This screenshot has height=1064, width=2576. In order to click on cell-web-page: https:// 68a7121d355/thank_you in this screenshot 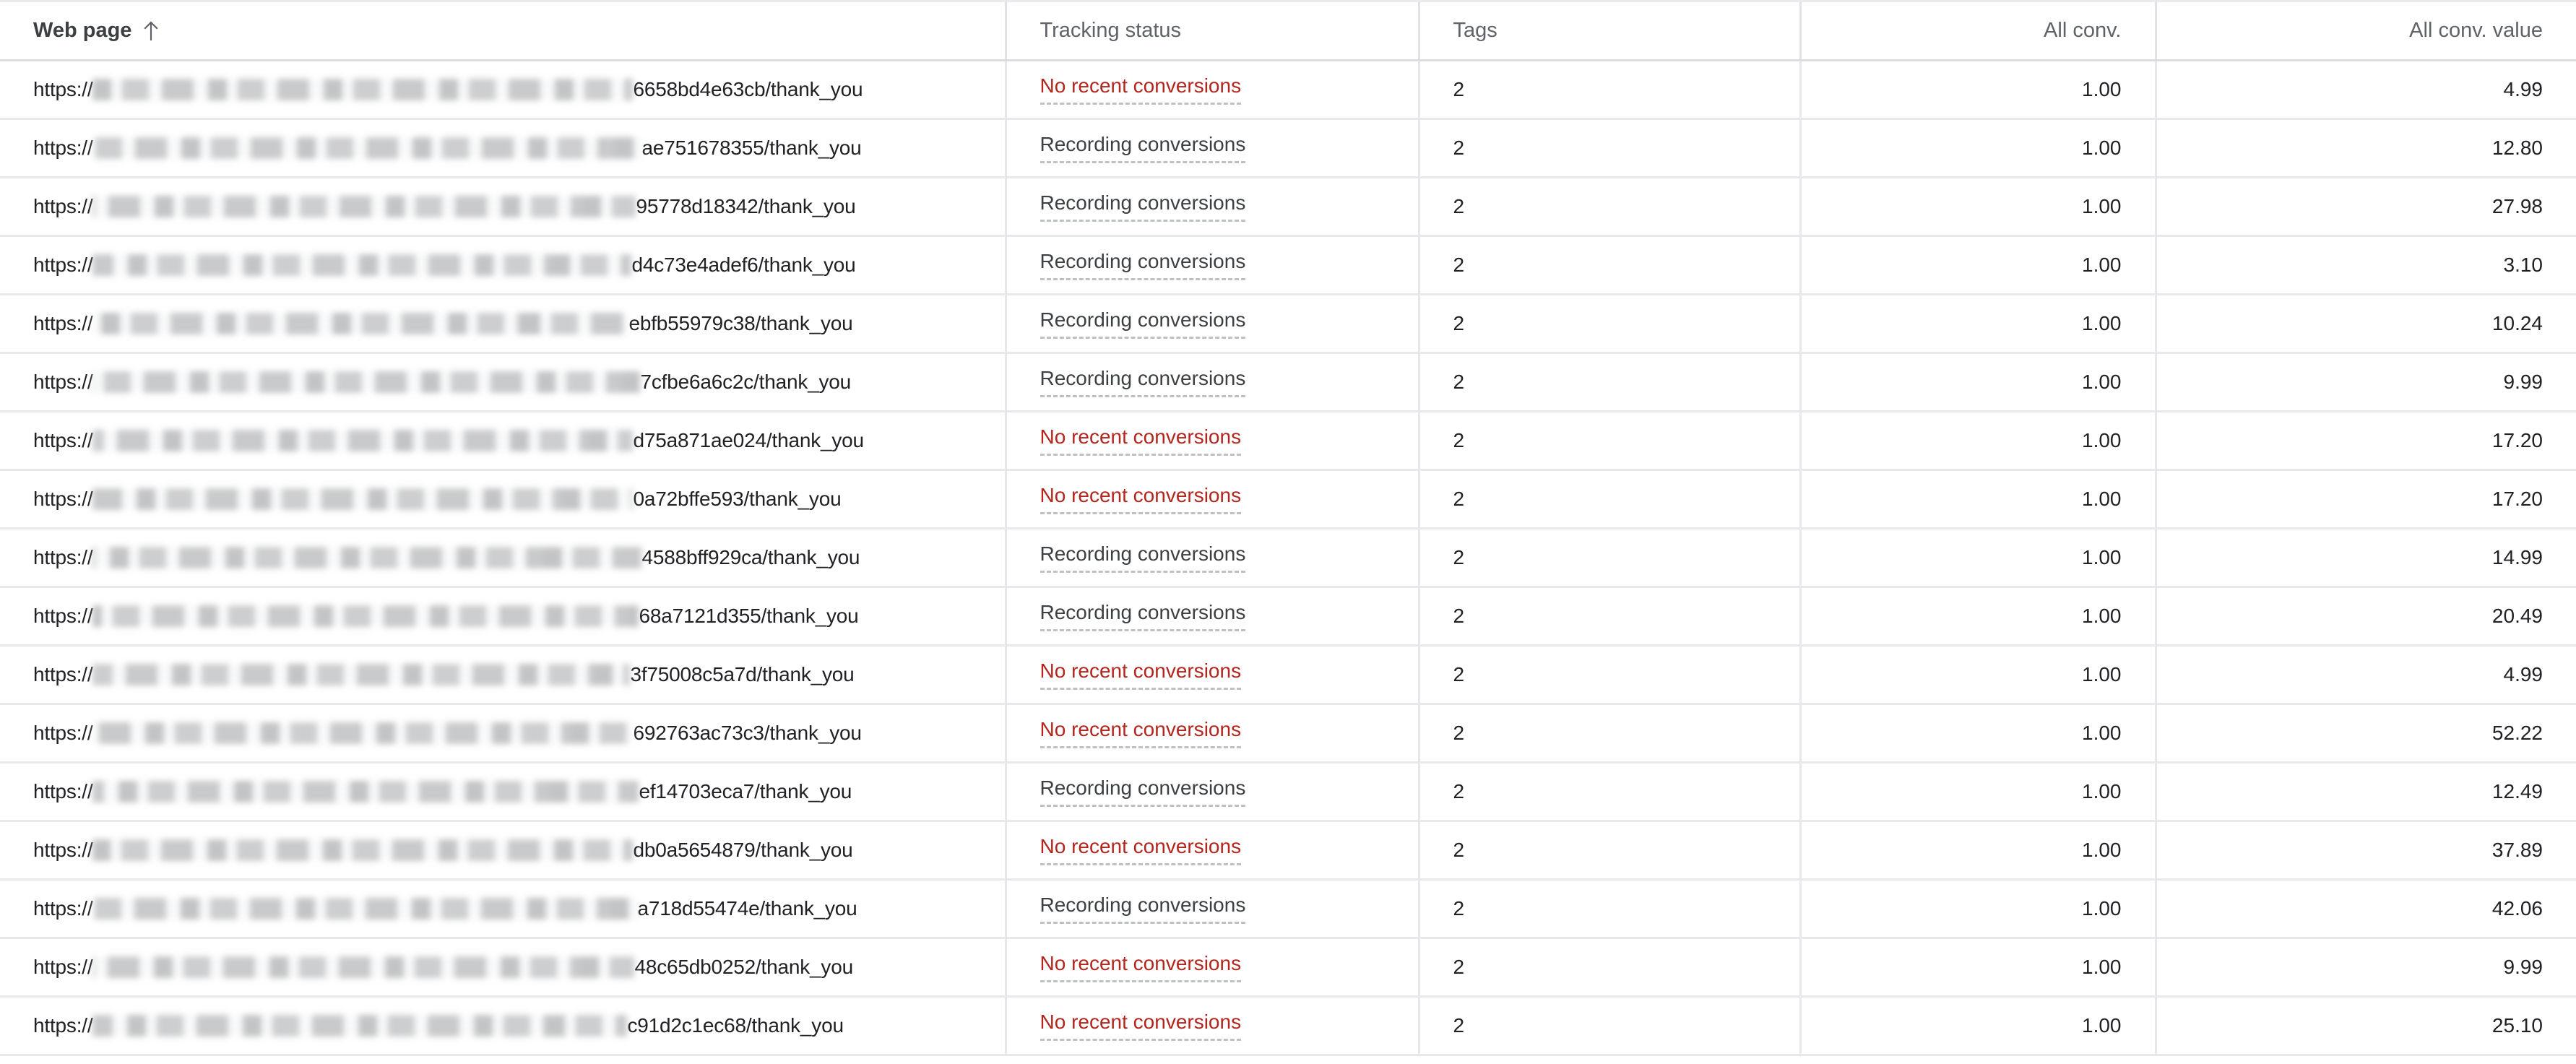, I will do `click(503, 616)`.